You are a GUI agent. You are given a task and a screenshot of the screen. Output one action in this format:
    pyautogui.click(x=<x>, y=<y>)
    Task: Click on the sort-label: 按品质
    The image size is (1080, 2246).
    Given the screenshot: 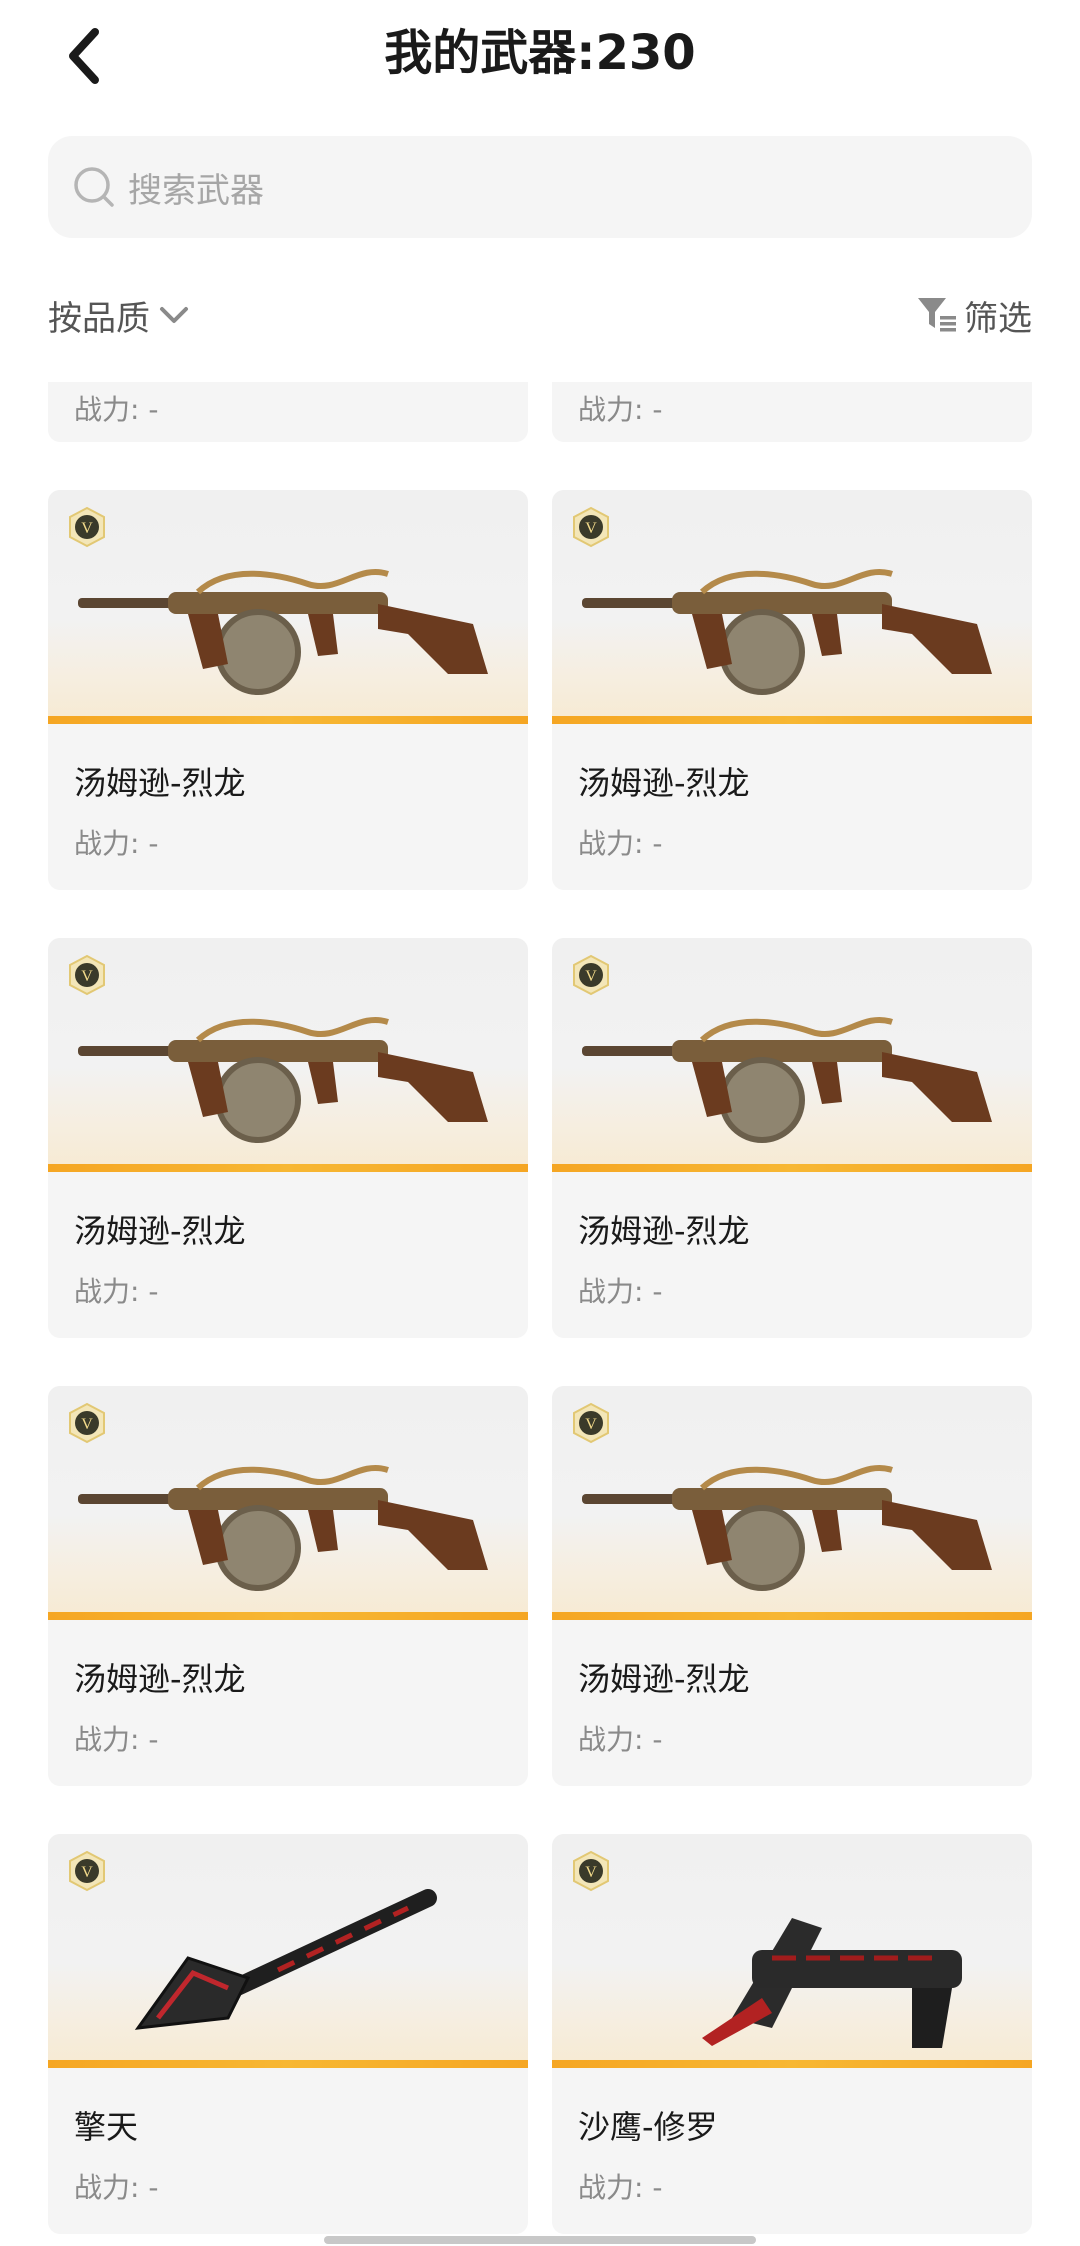 What is the action you would take?
    pyautogui.click(x=99, y=318)
    